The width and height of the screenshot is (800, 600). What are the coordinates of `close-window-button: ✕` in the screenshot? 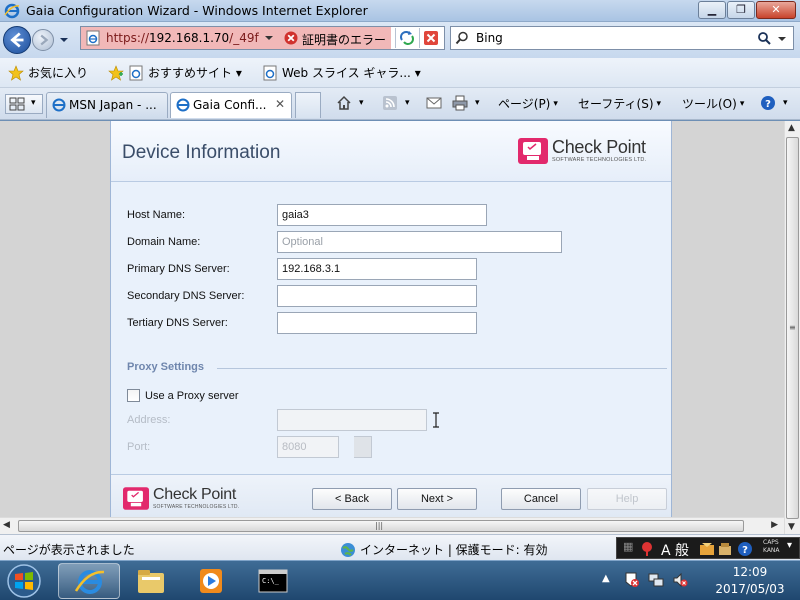 It's located at (776, 10).